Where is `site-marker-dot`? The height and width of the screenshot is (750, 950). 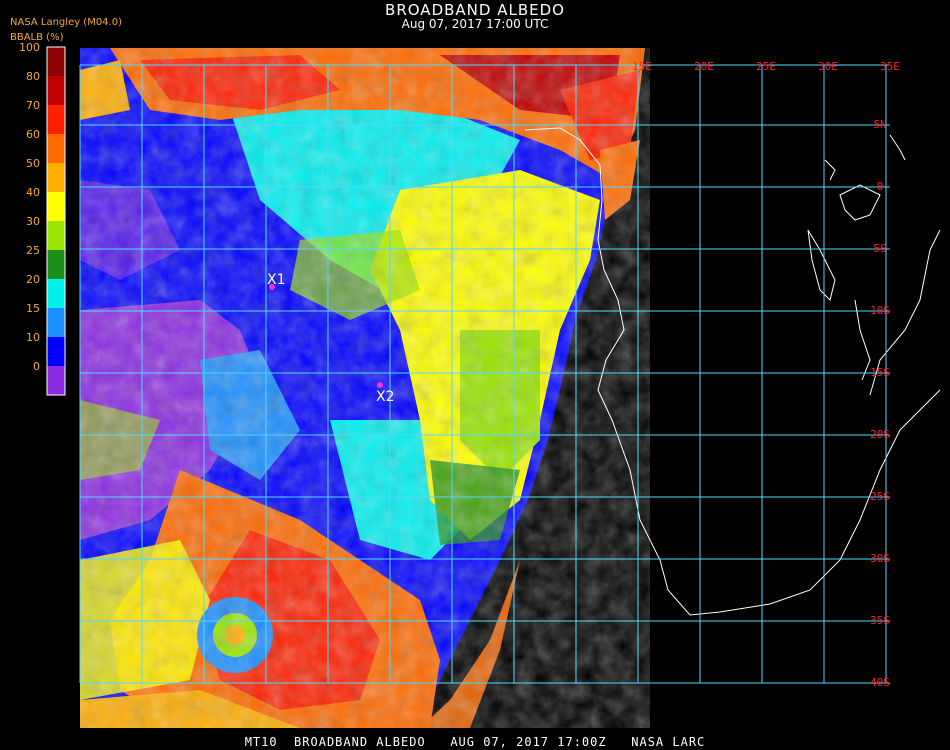
site-marker-dot is located at coordinates (380, 385).